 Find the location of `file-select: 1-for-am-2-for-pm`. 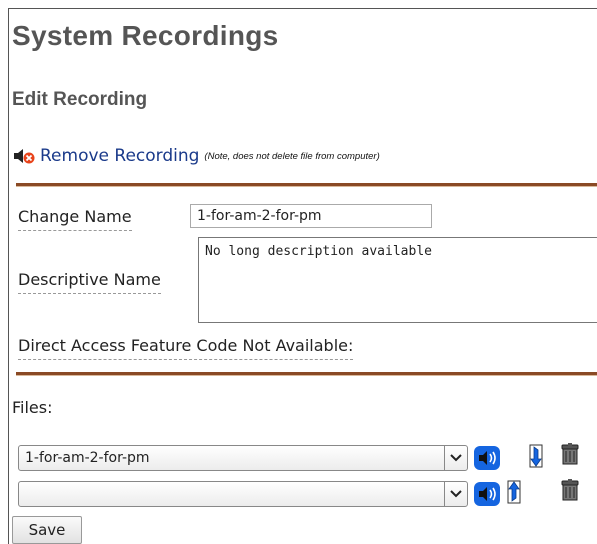

file-select: 1-for-am-2-for-pm is located at coordinates (243, 458).